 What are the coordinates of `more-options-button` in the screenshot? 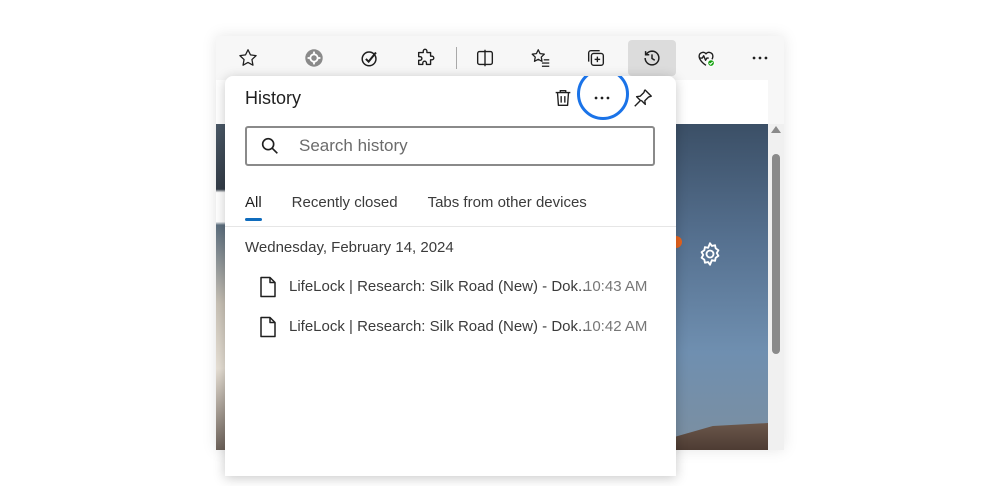 It's located at (602, 98).